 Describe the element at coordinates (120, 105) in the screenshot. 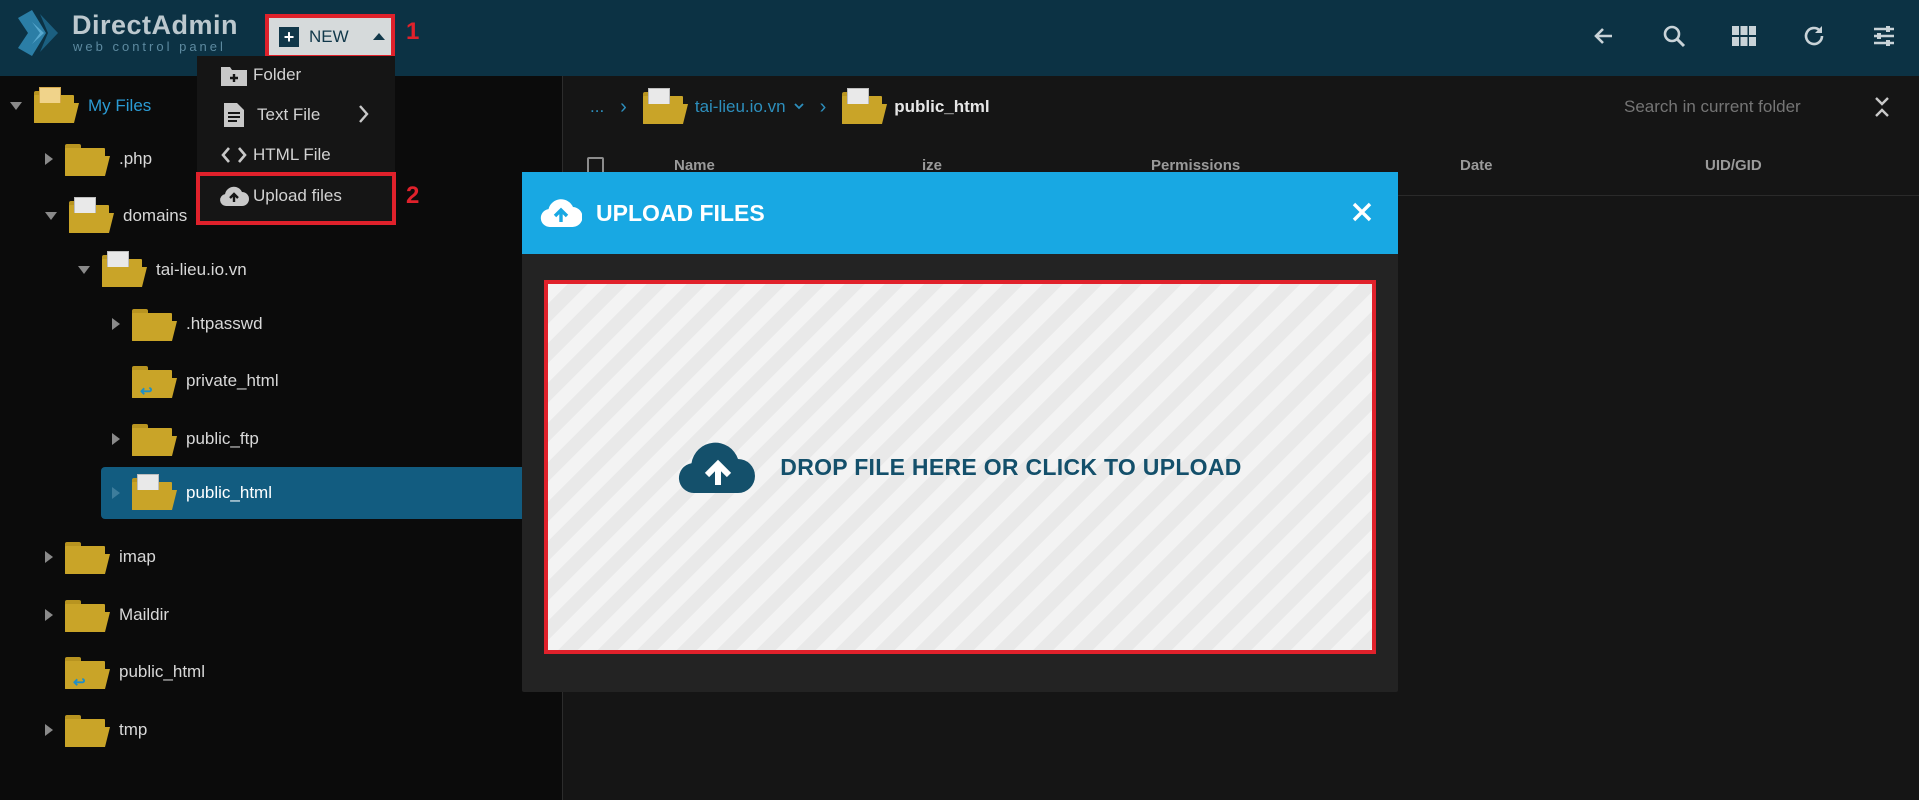

I see `tree-item-label: My Files` at that location.